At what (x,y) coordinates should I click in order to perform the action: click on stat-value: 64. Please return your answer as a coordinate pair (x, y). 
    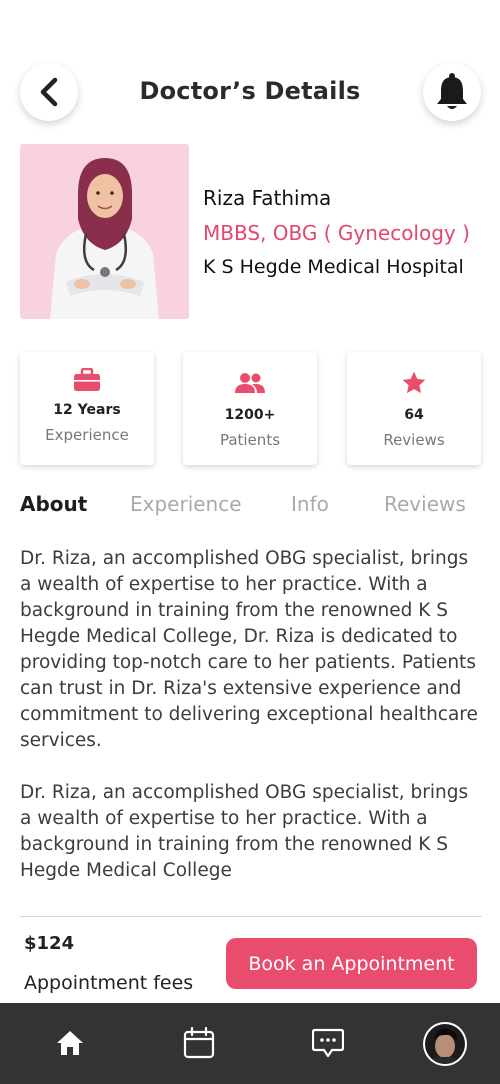
    Looking at the image, I should click on (414, 415).